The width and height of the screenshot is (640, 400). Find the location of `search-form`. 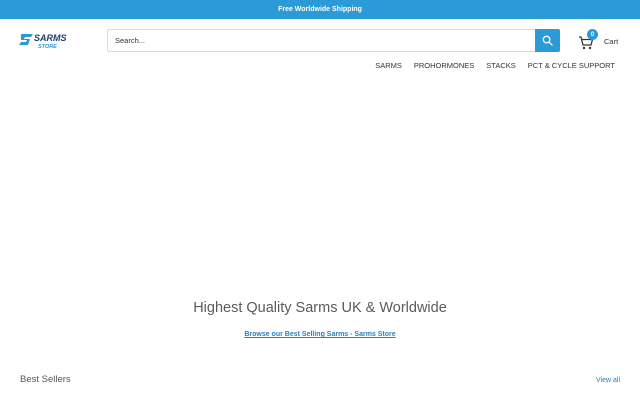

search-form is located at coordinates (333, 40).